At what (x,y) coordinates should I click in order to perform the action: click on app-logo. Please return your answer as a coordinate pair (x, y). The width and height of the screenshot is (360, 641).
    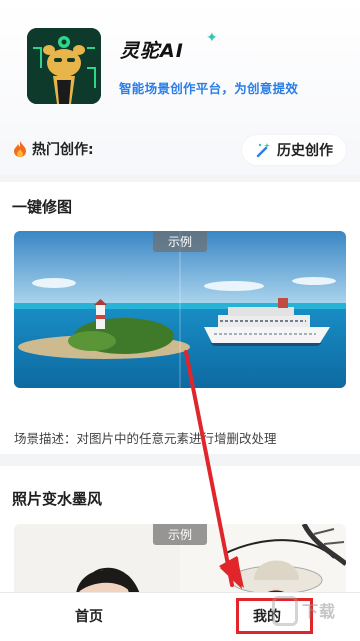
    Looking at the image, I should click on (64, 66).